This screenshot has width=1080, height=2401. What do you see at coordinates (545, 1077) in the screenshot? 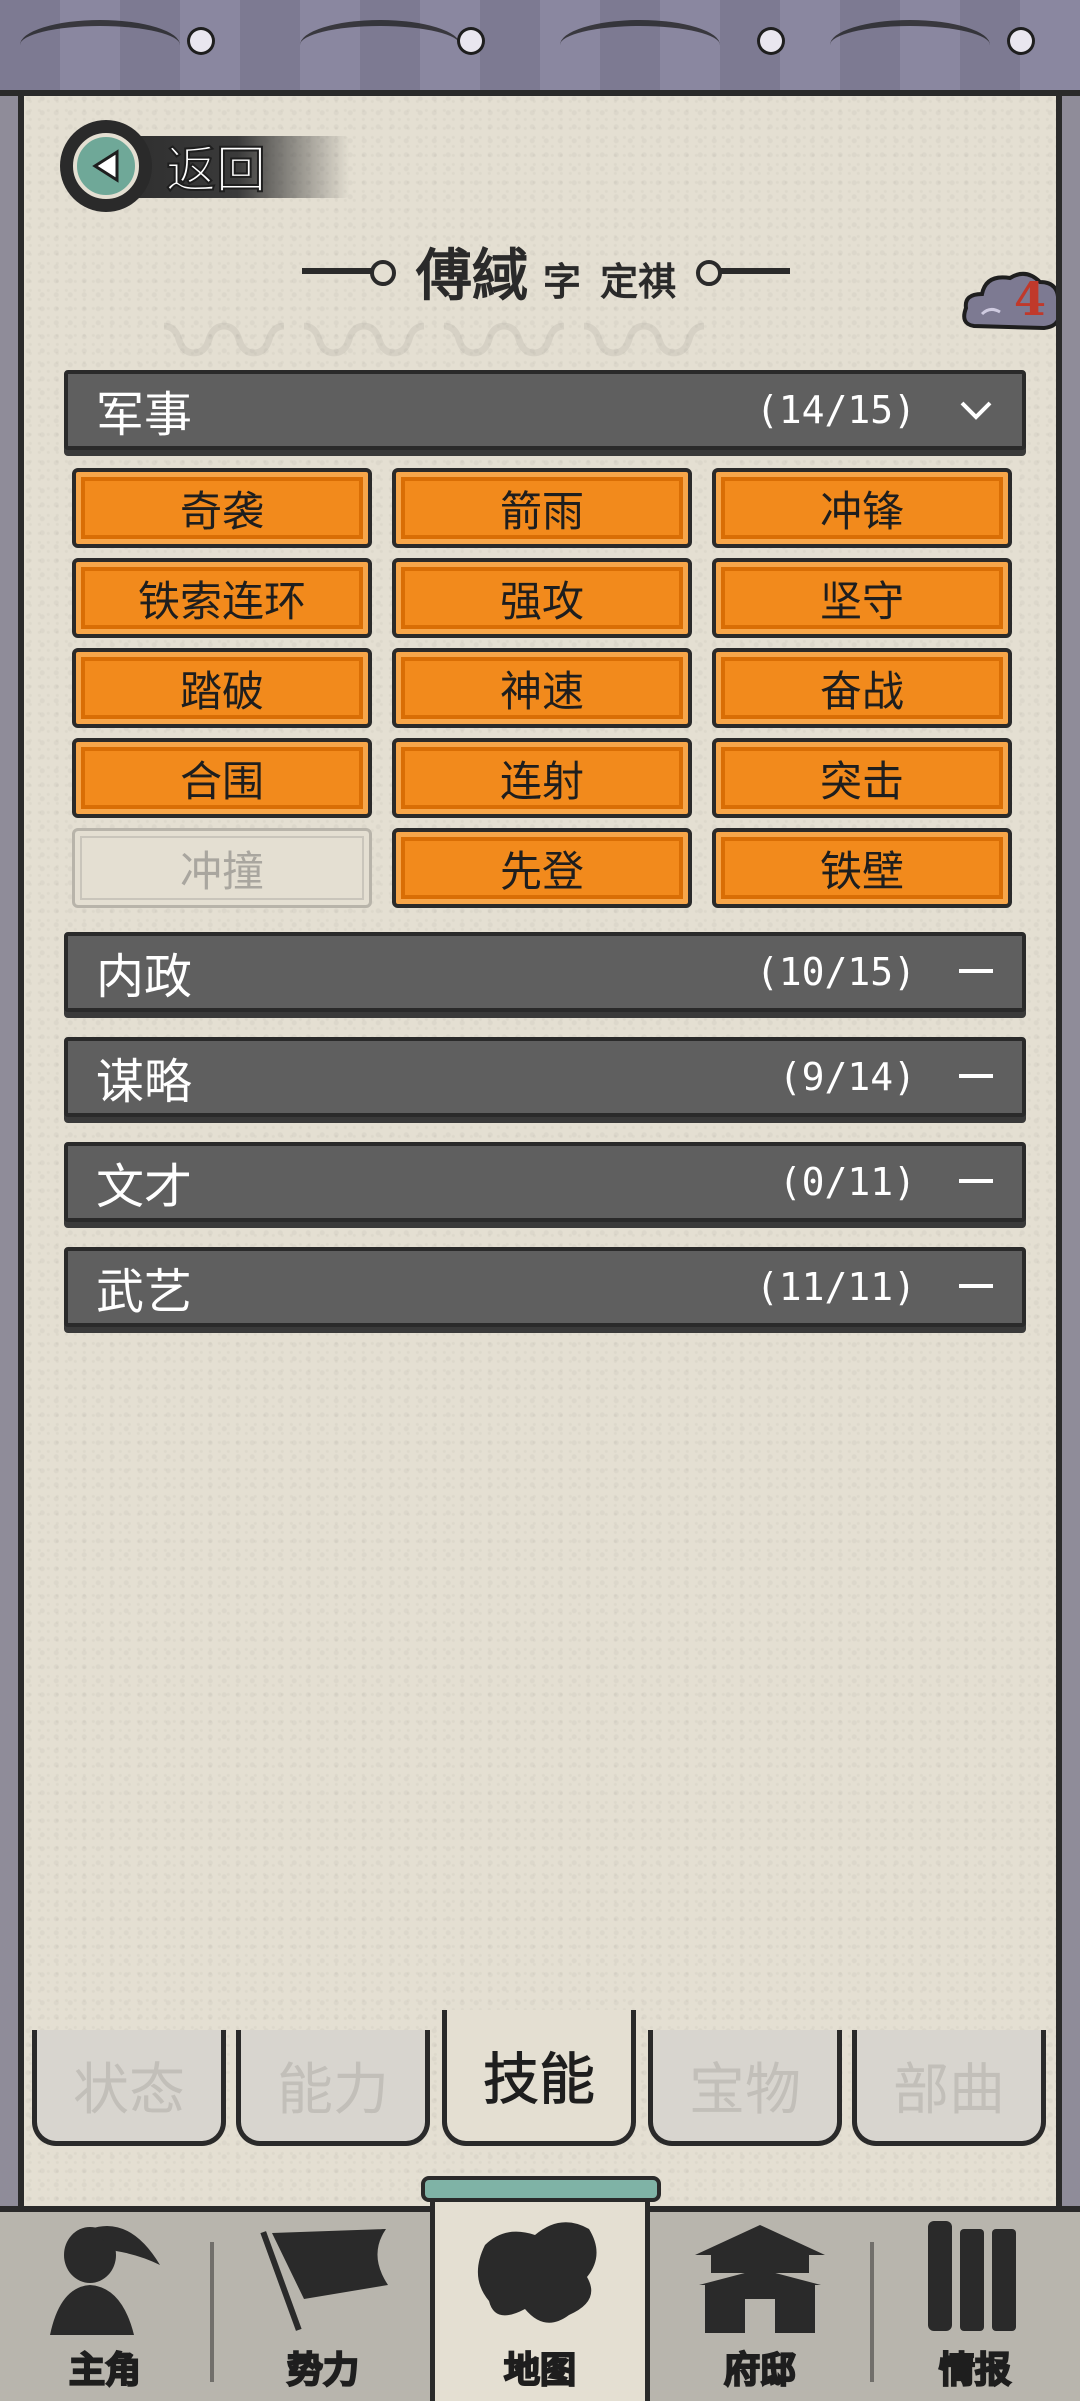
I see `category-strategy: 谋略 (9/14)` at bounding box center [545, 1077].